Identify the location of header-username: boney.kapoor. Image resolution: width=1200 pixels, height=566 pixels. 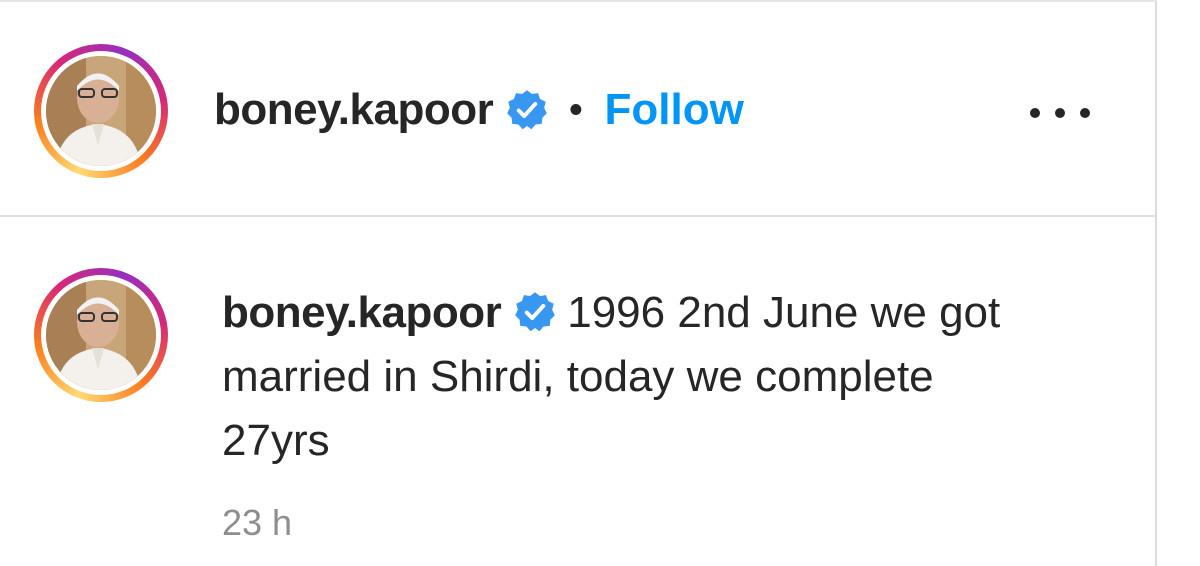
(354, 110).